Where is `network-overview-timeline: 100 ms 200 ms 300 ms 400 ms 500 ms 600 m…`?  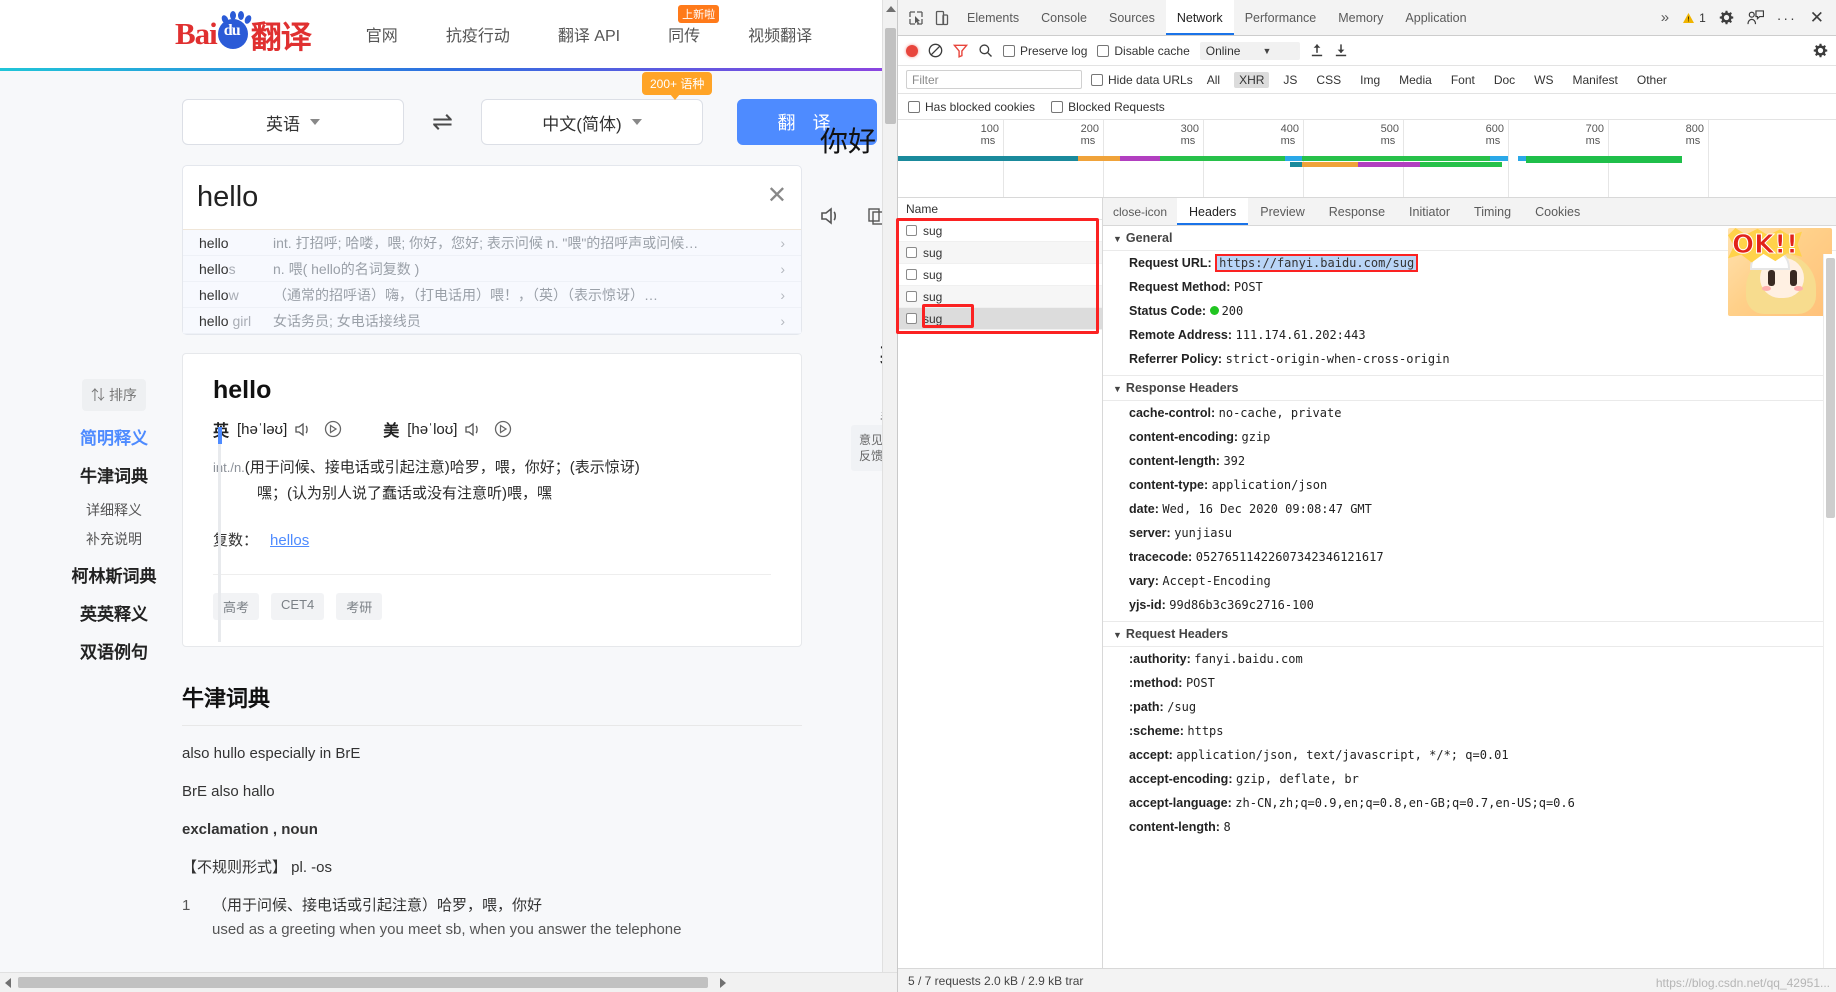 network-overview-timeline: 100 ms 200 ms 300 ms 400 ms 500 ms 600 m… is located at coordinates (1367, 159).